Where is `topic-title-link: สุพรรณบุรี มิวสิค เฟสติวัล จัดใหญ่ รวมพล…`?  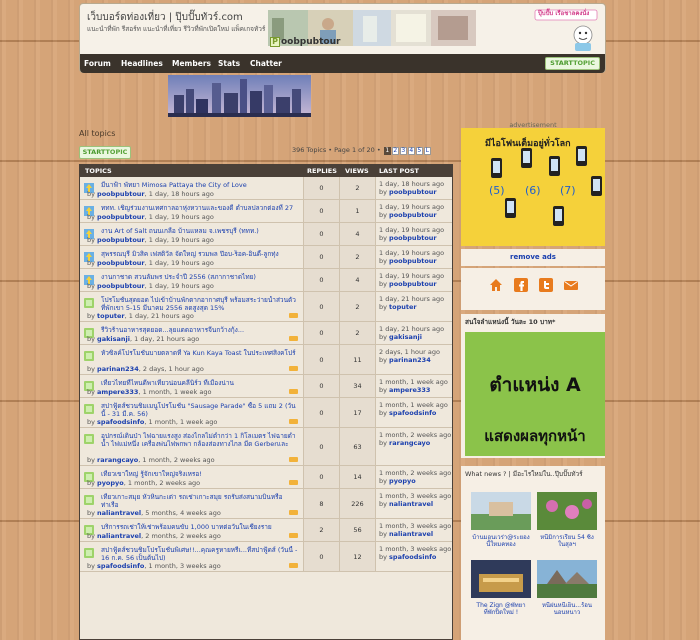
topic-title-link: สุพรรณบุรี มิวสิค เฟสติวัล จัดใหญ่ รวมพล… is located at coordinates (200, 254).